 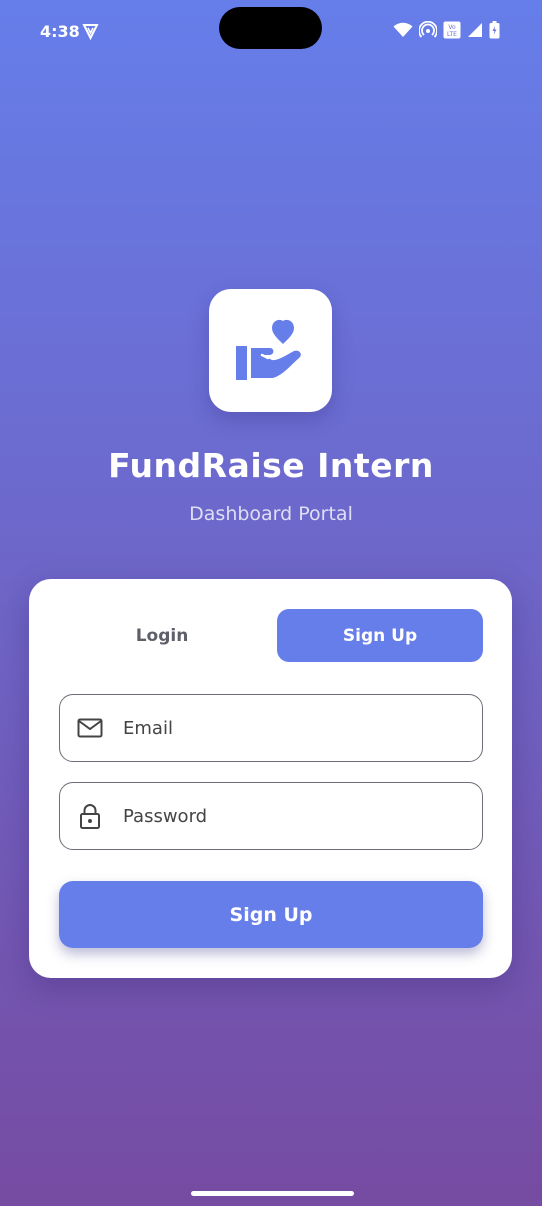 I want to click on password-field, so click(x=271, y=816).